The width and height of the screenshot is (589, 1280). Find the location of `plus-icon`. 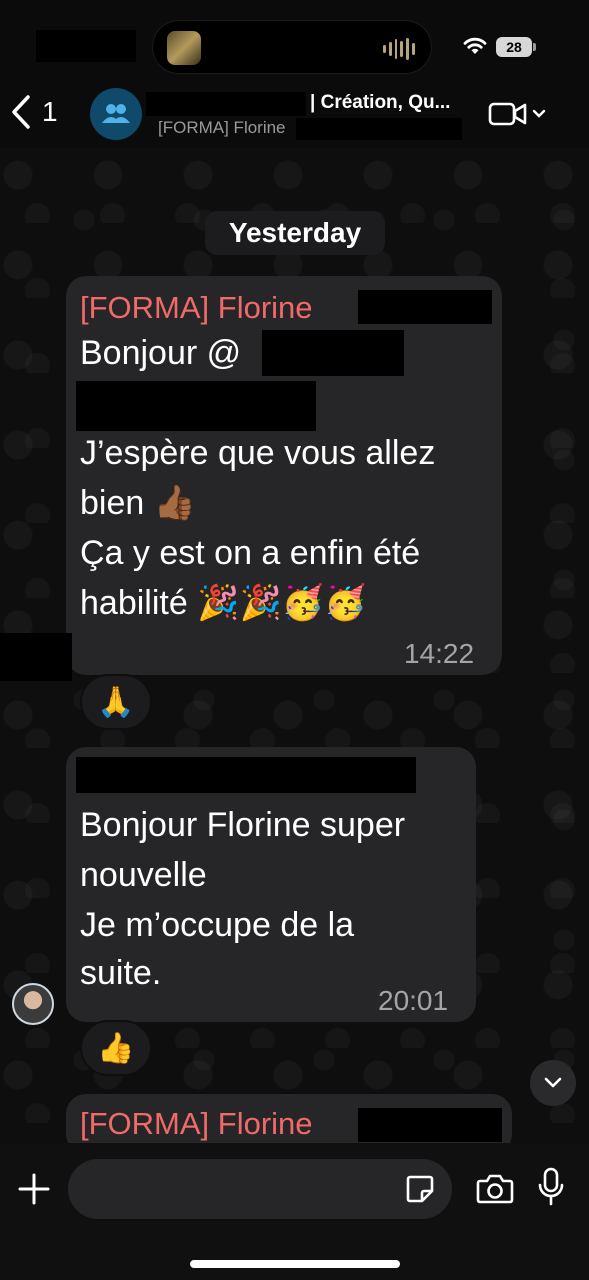

plus-icon is located at coordinates (34, 1189).